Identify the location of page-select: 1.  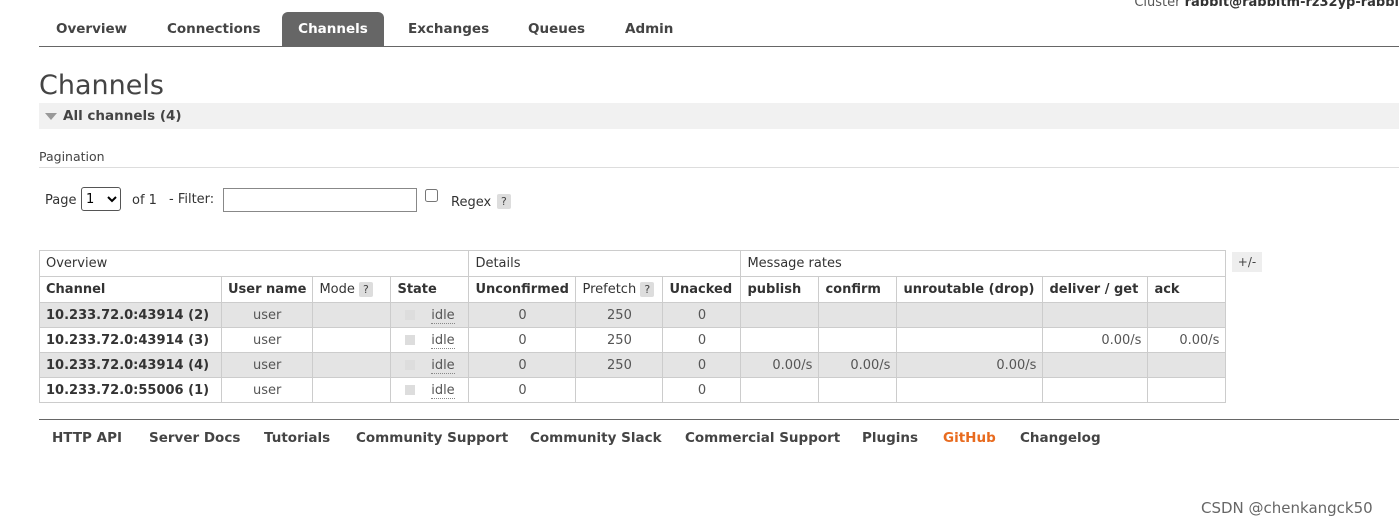
(101, 199).